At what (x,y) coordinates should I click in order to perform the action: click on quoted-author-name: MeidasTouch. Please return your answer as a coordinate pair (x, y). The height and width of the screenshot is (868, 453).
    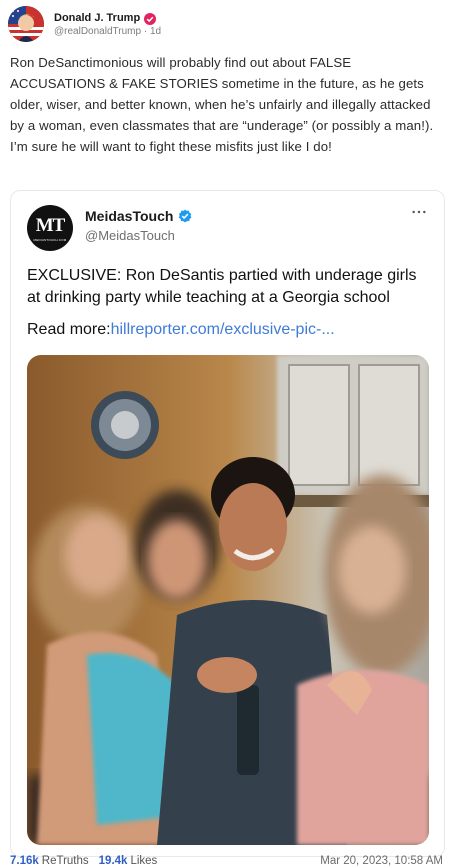
    Looking at the image, I should click on (129, 216).